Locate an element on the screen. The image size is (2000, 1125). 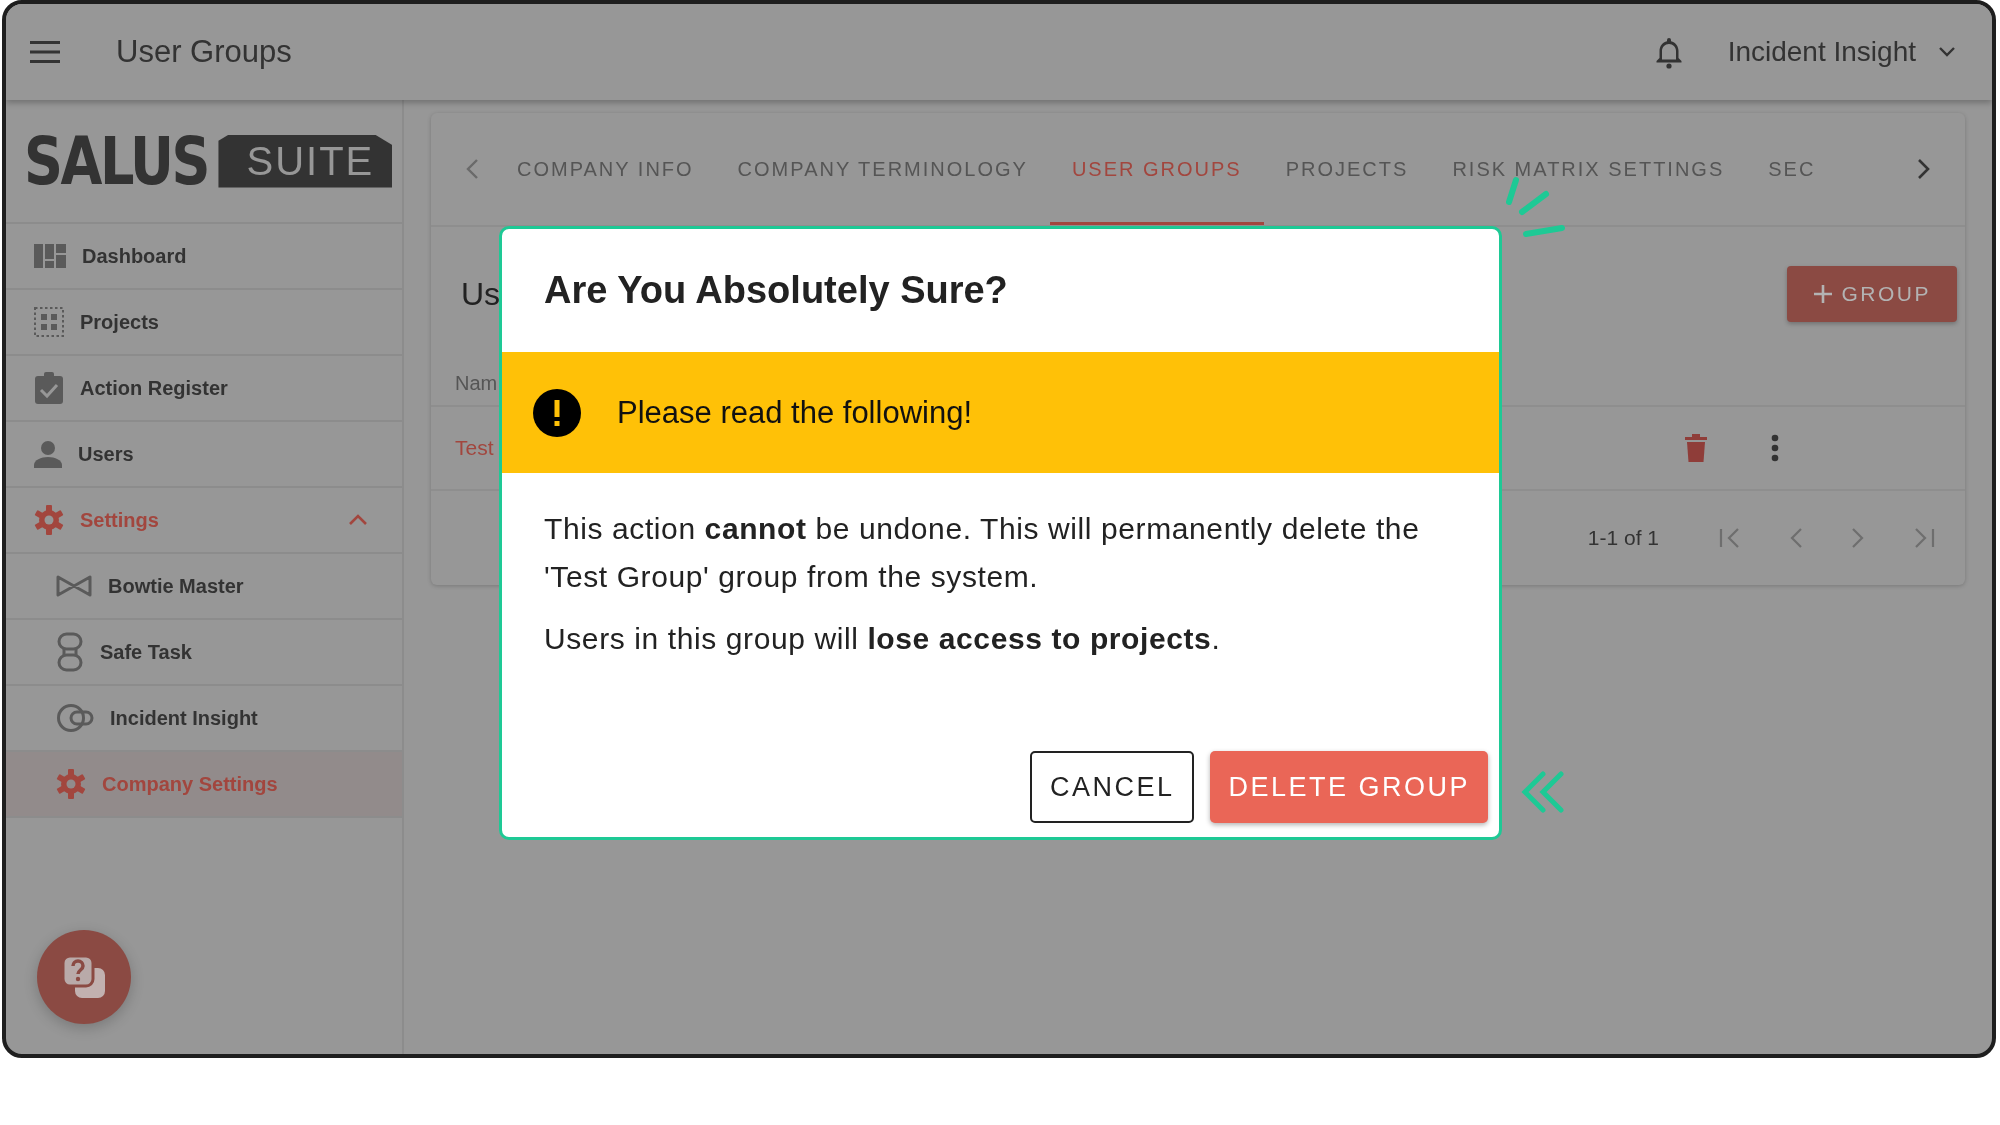
nav-label: Settings is located at coordinates (119, 520).